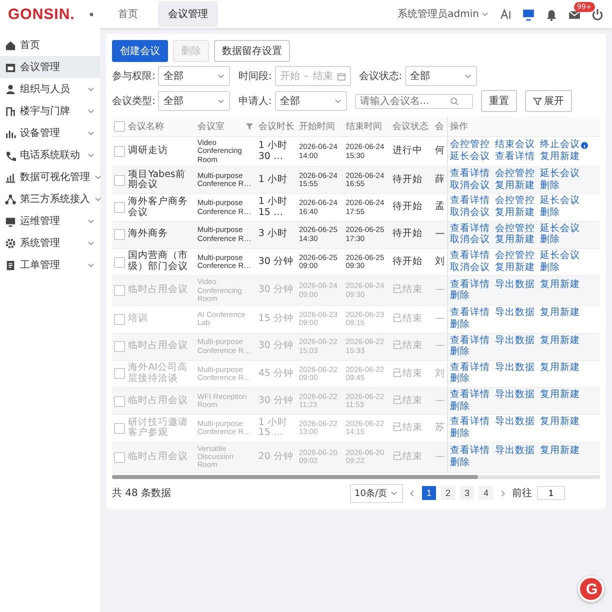  Describe the element at coordinates (591, 589) in the screenshot. I see `floating-logo-button: G` at that location.